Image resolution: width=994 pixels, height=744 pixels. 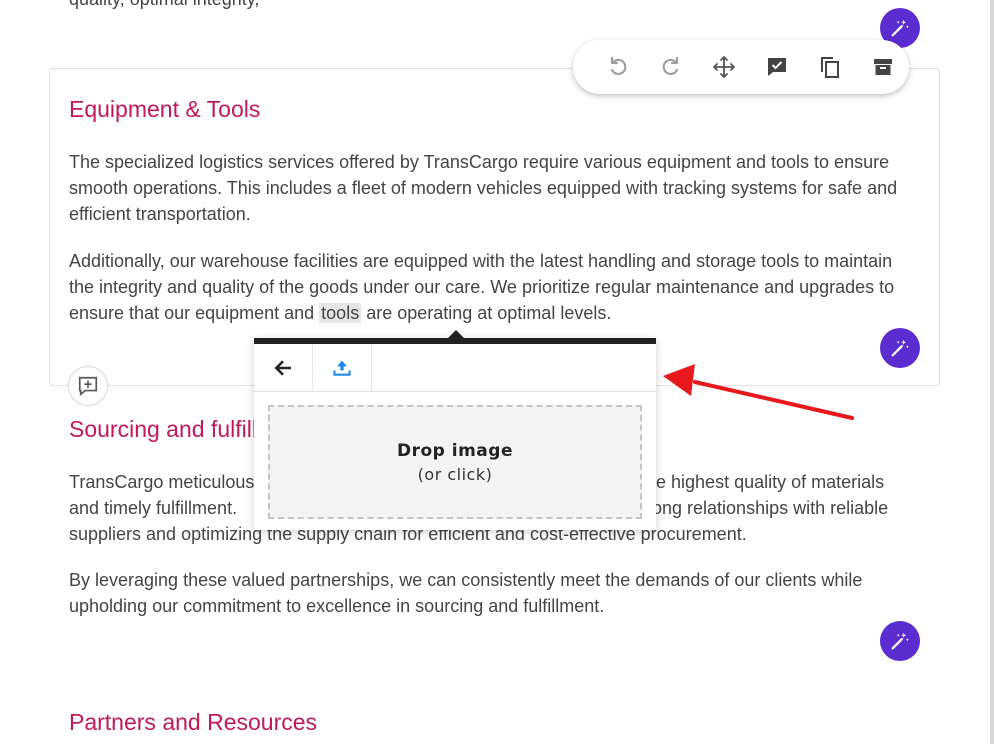 I want to click on move-icon, so click(x=723, y=67).